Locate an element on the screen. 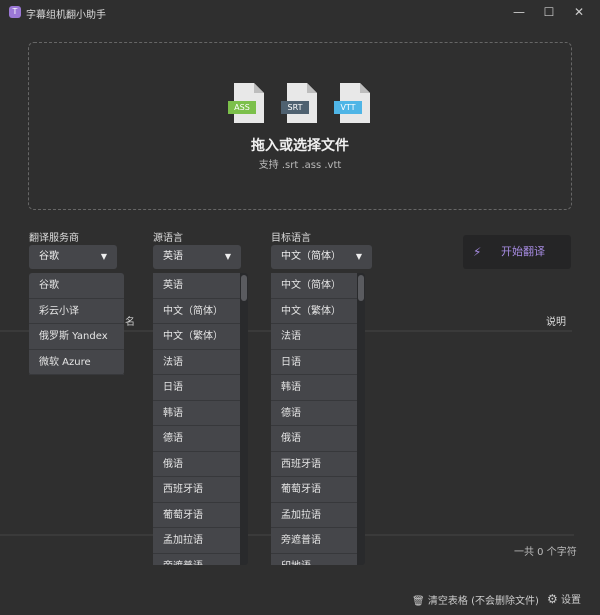  target-option: 中文（简体） is located at coordinates (314, 286).